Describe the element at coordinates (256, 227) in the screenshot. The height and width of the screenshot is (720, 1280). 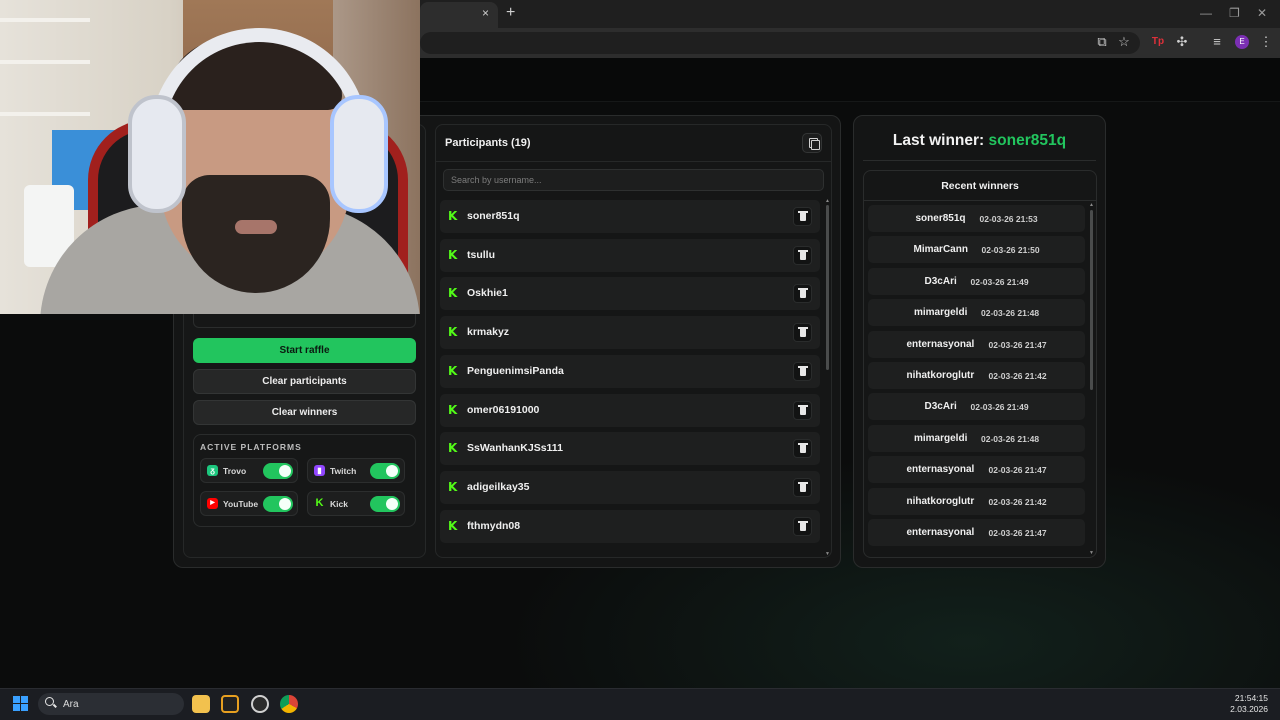
I see `webcam-person-mouth` at that location.